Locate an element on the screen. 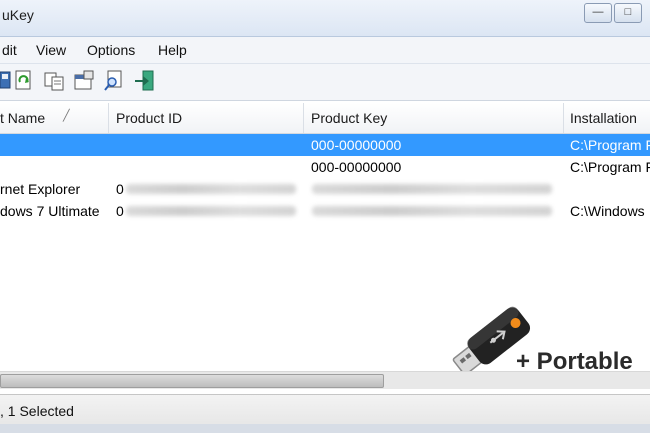  exit-button is located at coordinates (144, 81).